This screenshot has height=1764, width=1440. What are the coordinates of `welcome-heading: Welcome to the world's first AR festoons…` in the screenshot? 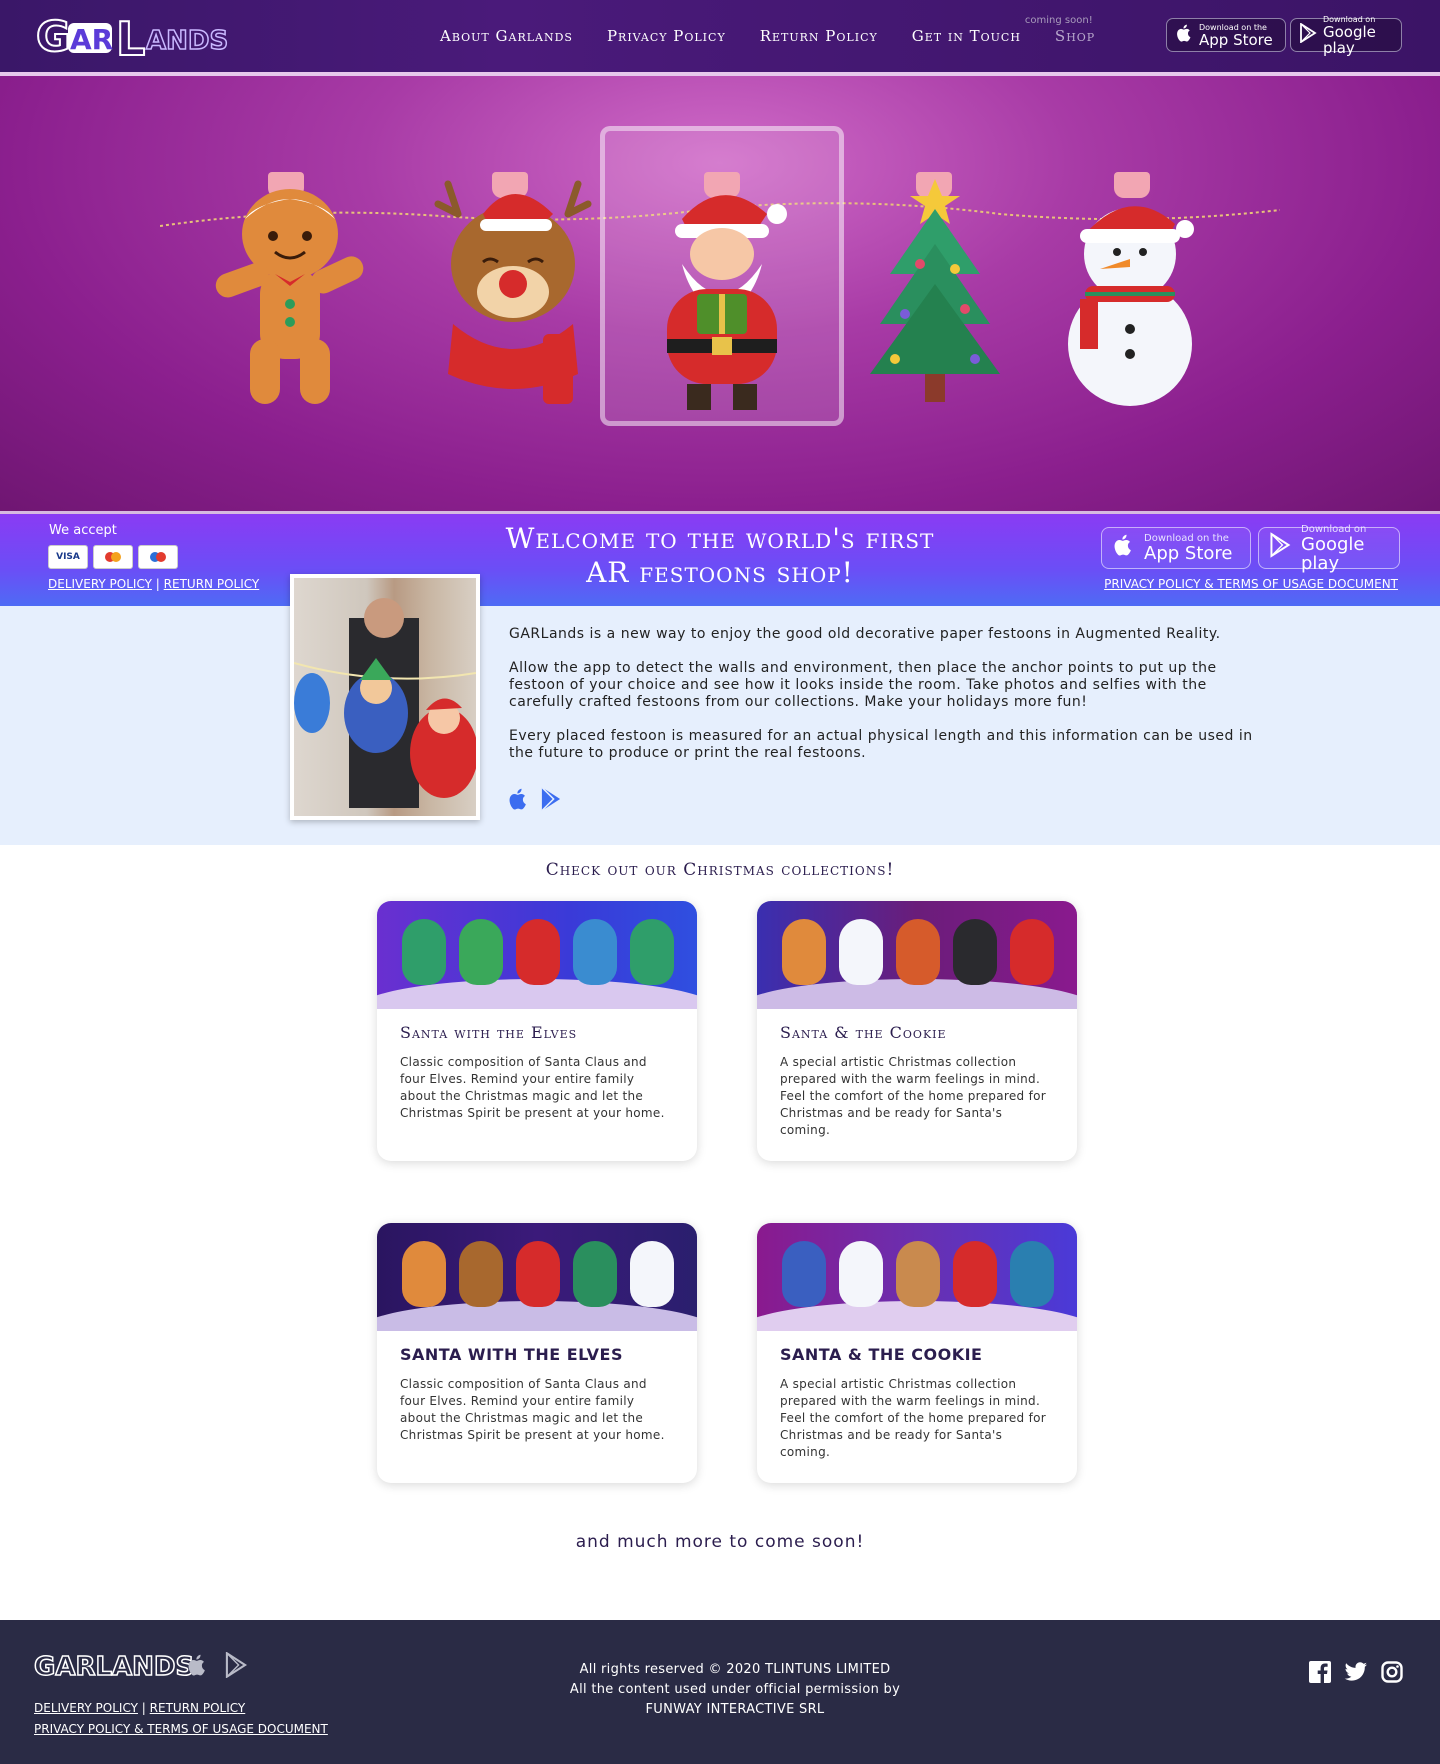 It's located at (720, 556).